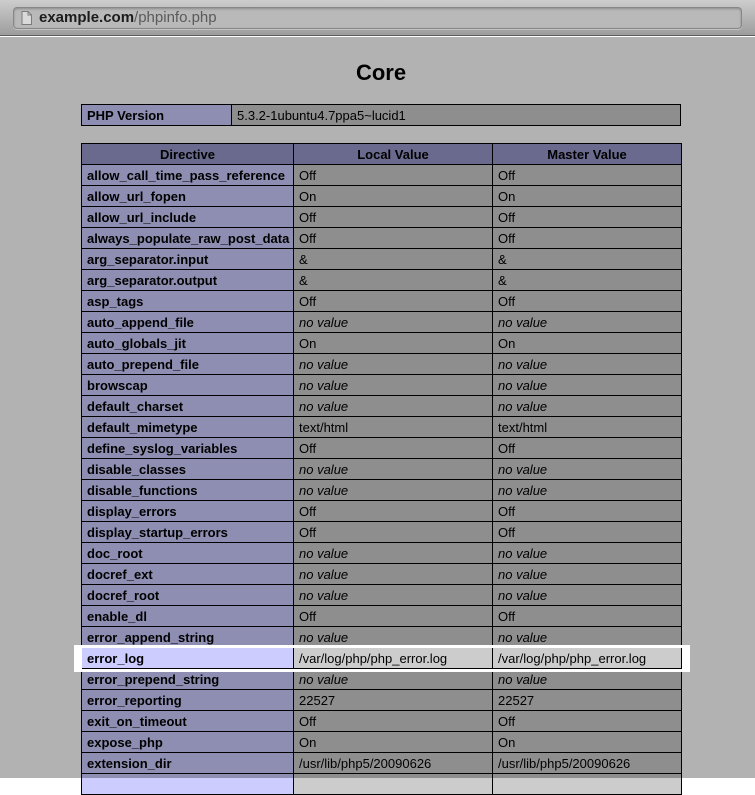  Describe the element at coordinates (381, 72) in the screenshot. I see `page-title: Core` at that location.